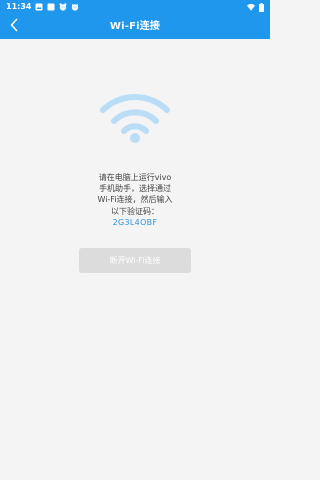 Image resolution: width=320 pixels, height=480 pixels. I want to click on status-bar: 11:34, so click(135, 7).